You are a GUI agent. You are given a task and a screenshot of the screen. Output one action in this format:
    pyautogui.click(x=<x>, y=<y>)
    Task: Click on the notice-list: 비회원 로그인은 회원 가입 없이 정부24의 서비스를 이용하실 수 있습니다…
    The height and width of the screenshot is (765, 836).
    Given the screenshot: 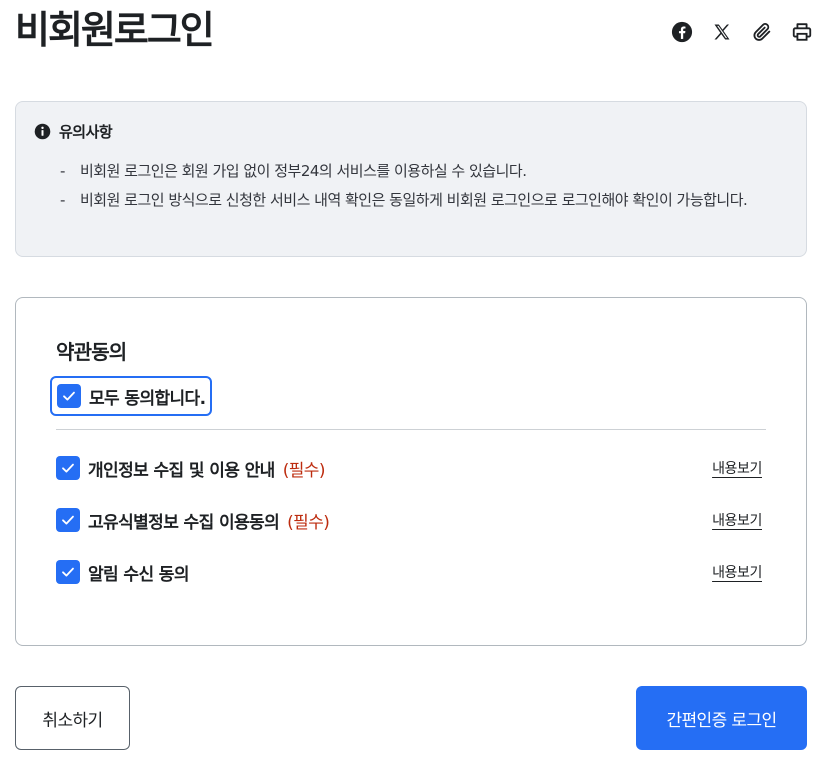 What is the action you would take?
    pyautogui.click(x=411, y=186)
    